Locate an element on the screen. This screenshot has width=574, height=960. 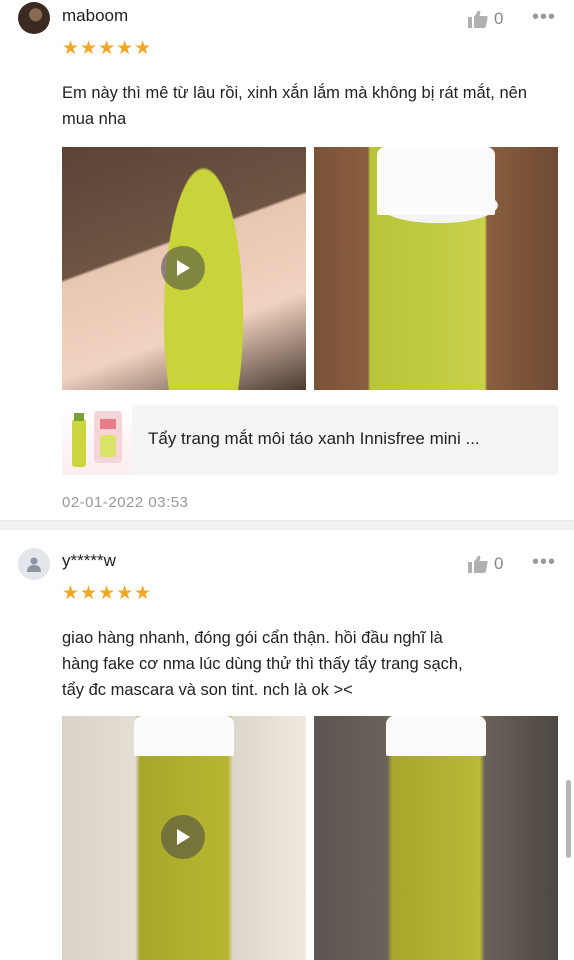
reviewer-username: y*****w is located at coordinates (89, 560).